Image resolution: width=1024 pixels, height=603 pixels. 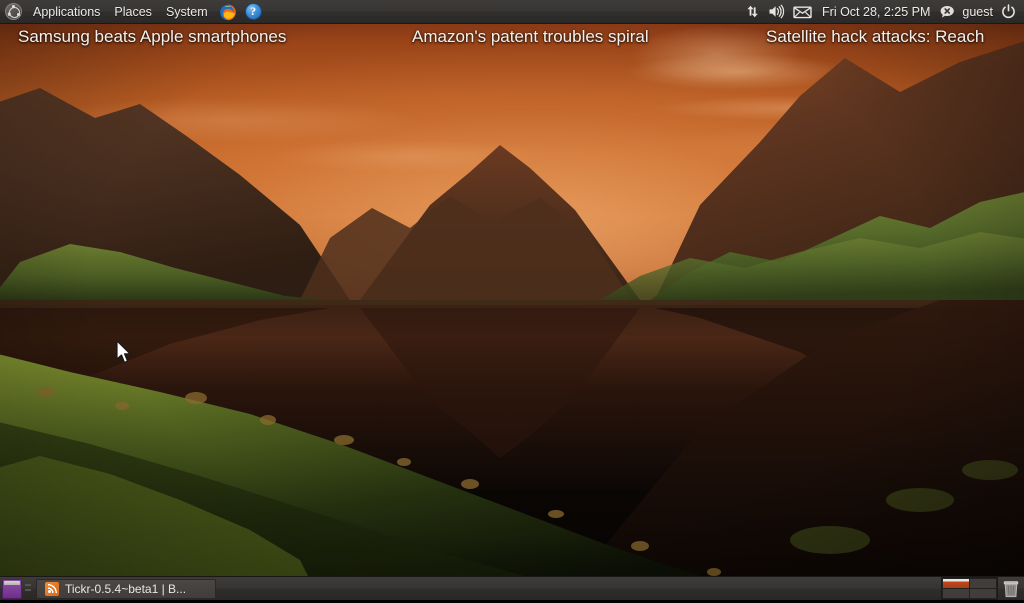 I want to click on chat-indicator, so click(x=947, y=12).